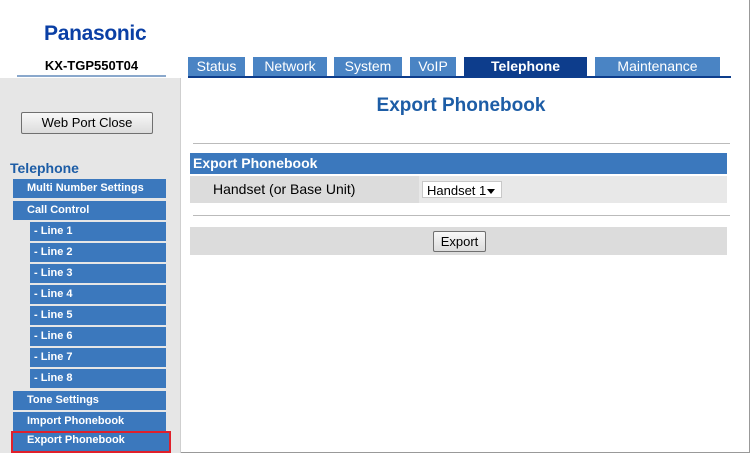  I want to click on tab-status: Status, so click(216, 66).